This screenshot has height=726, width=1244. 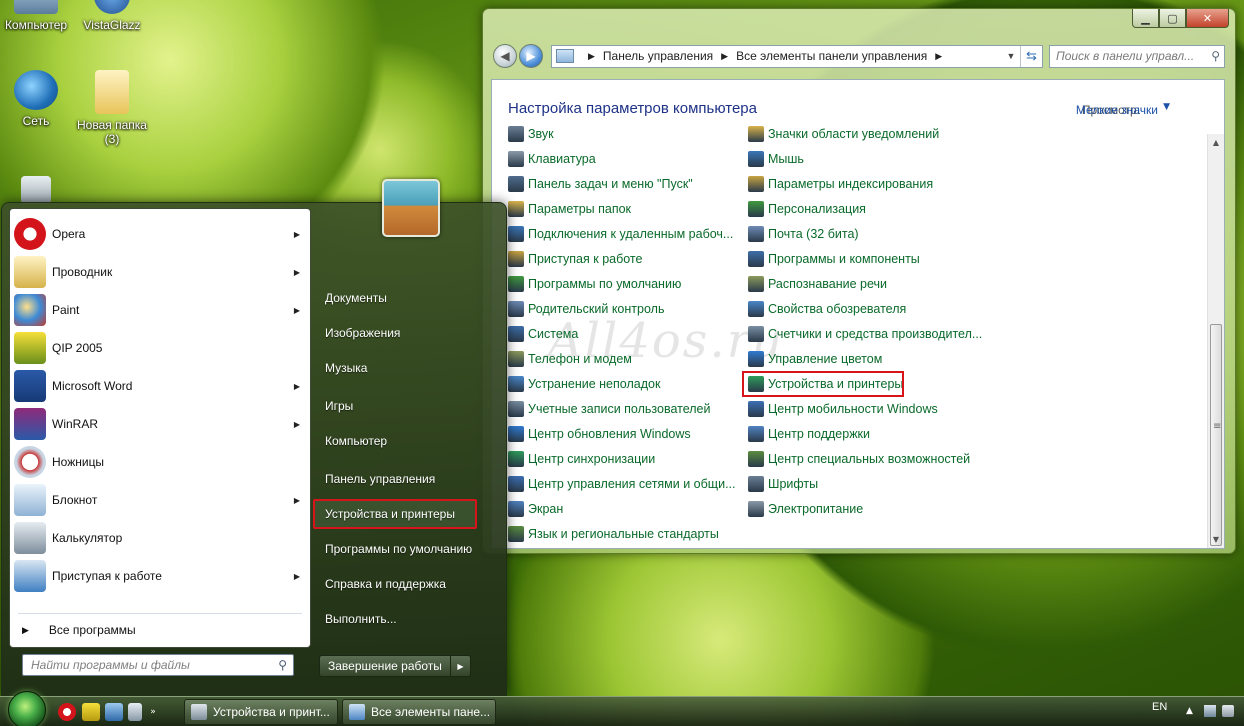 What do you see at coordinates (27, 708) in the screenshot?
I see `start-button` at bounding box center [27, 708].